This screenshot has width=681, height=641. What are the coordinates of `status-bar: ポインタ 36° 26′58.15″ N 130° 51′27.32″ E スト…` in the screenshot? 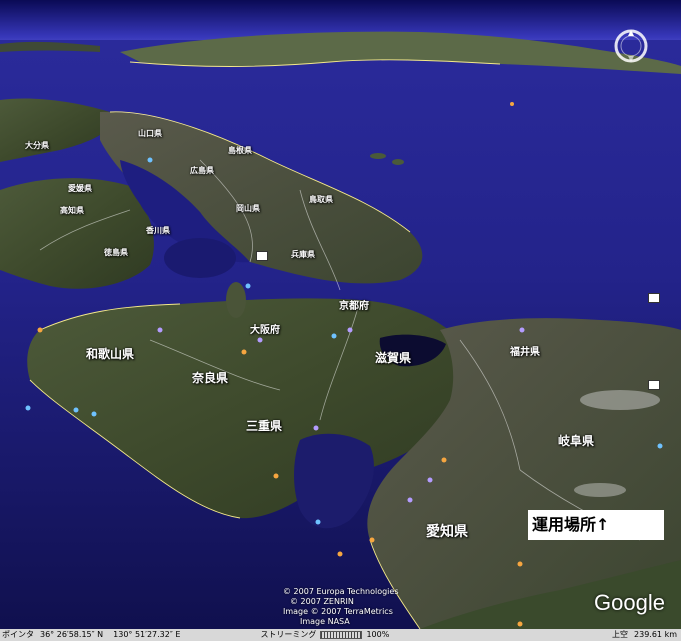 It's located at (340, 635).